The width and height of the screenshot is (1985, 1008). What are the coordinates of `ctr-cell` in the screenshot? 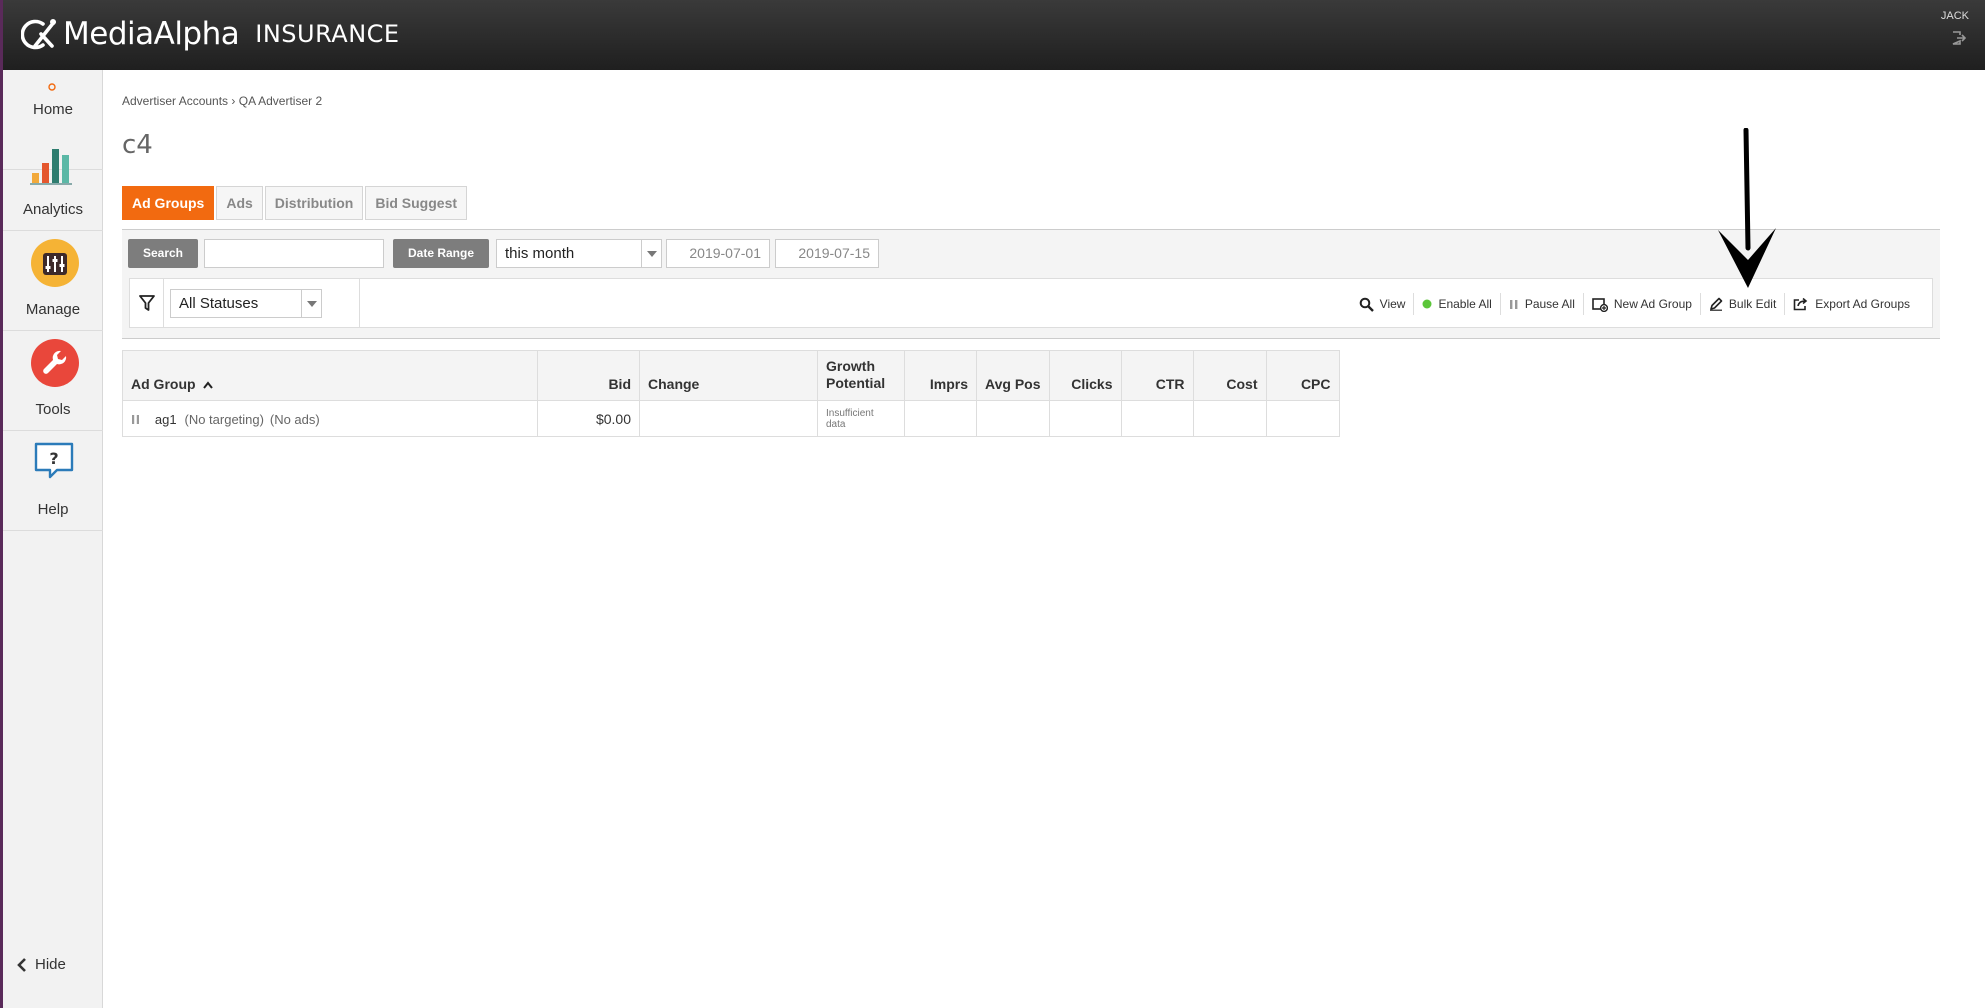 It's located at (1157, 418).